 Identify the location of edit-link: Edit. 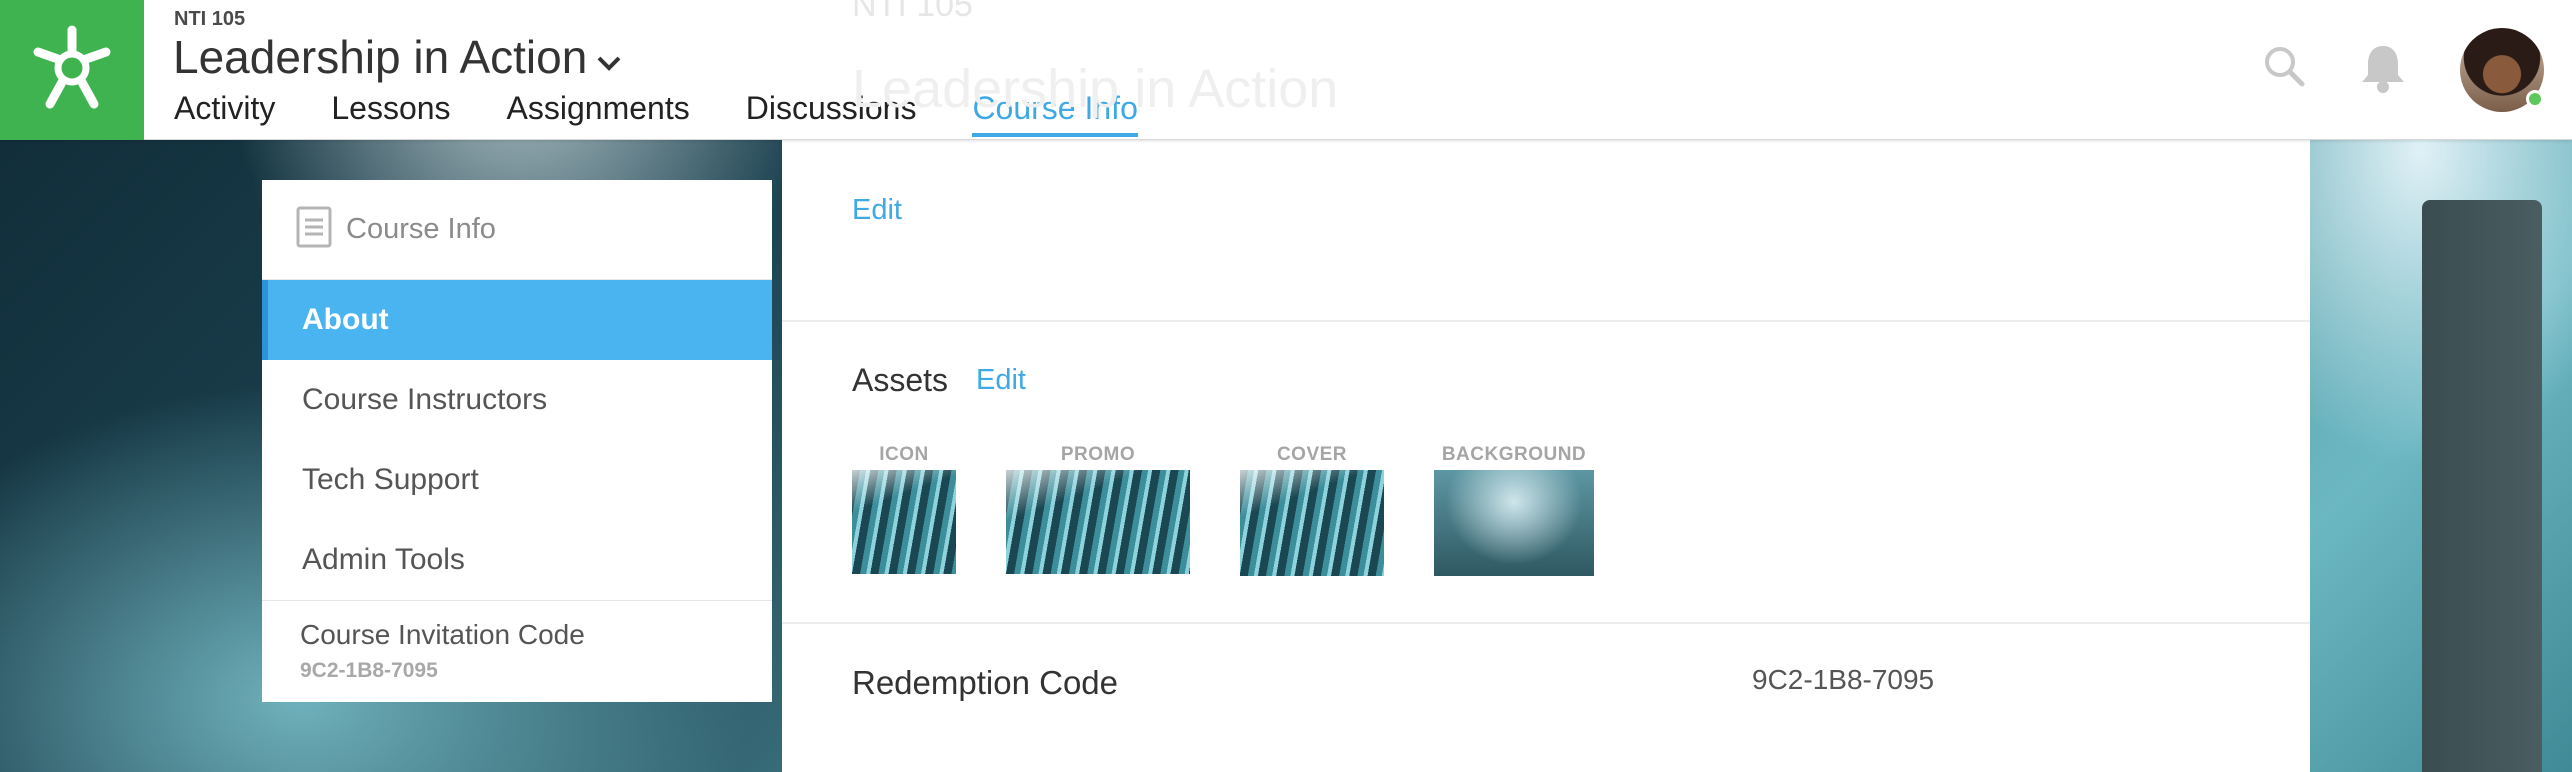
(877, 210).